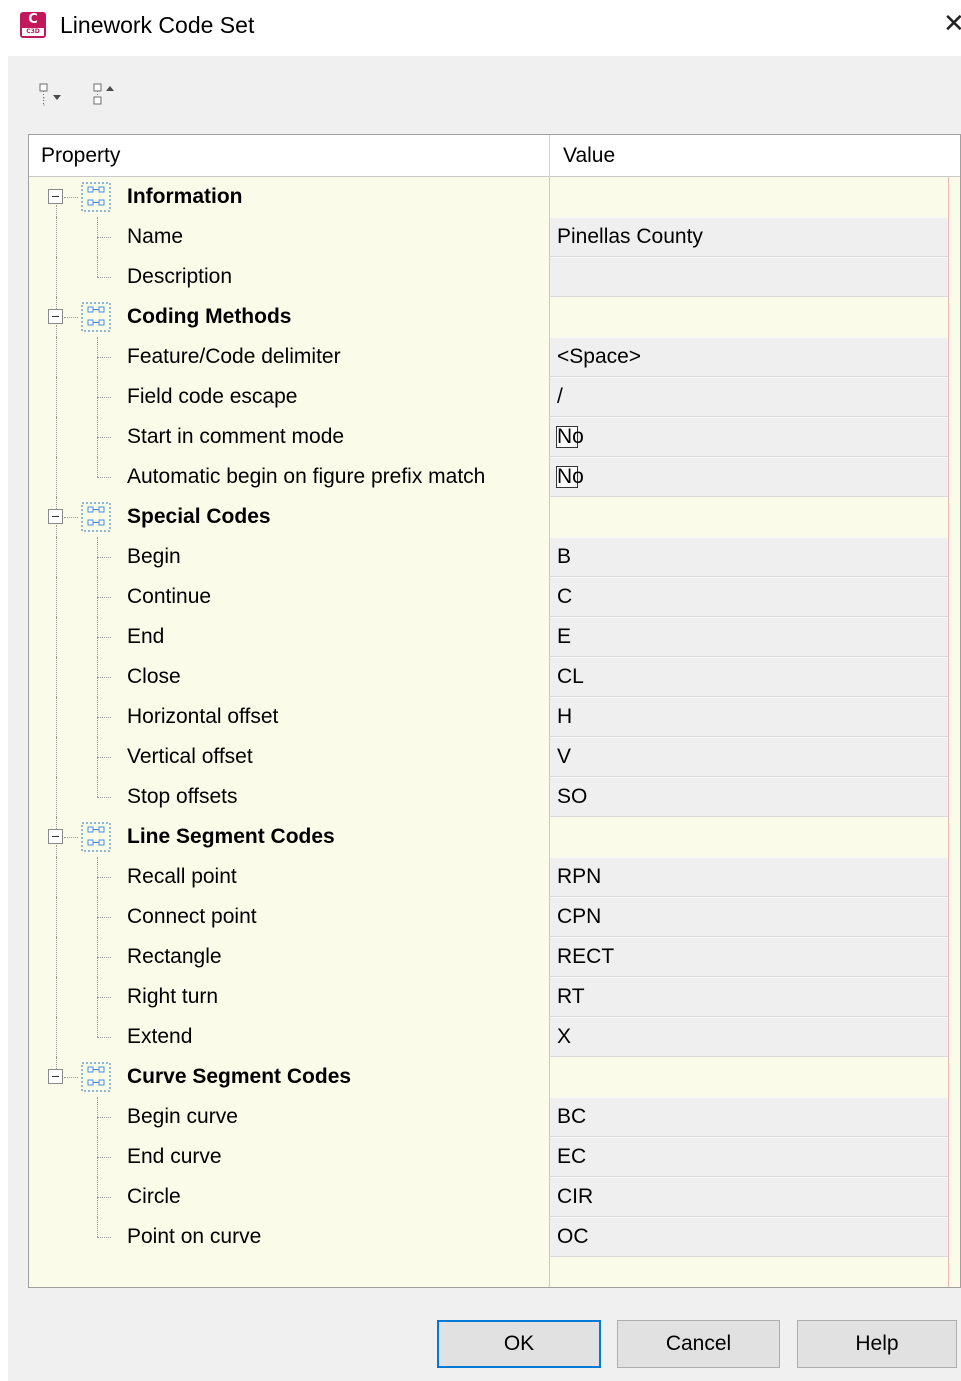 This screenshot has height=1381, width=961. Describe the element at coordinates (494, 957) in the screenshot. I see `property-row: Rectangle RECT` at that location.